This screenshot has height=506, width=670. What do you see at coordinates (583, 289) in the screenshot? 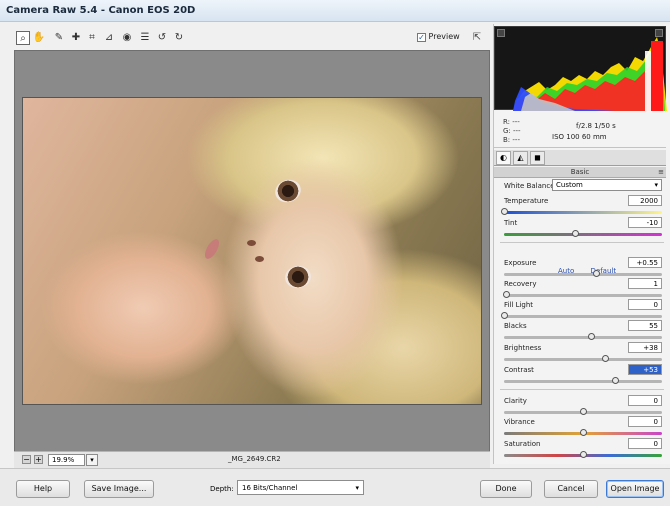
I see `recovery-slider: Recovery 1` at bounding box center [583, 289].